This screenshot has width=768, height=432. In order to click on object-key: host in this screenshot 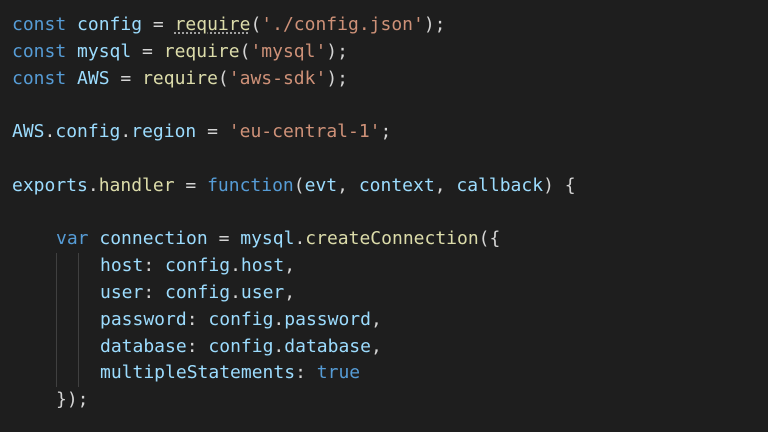, I will do `click(122, 266)`.